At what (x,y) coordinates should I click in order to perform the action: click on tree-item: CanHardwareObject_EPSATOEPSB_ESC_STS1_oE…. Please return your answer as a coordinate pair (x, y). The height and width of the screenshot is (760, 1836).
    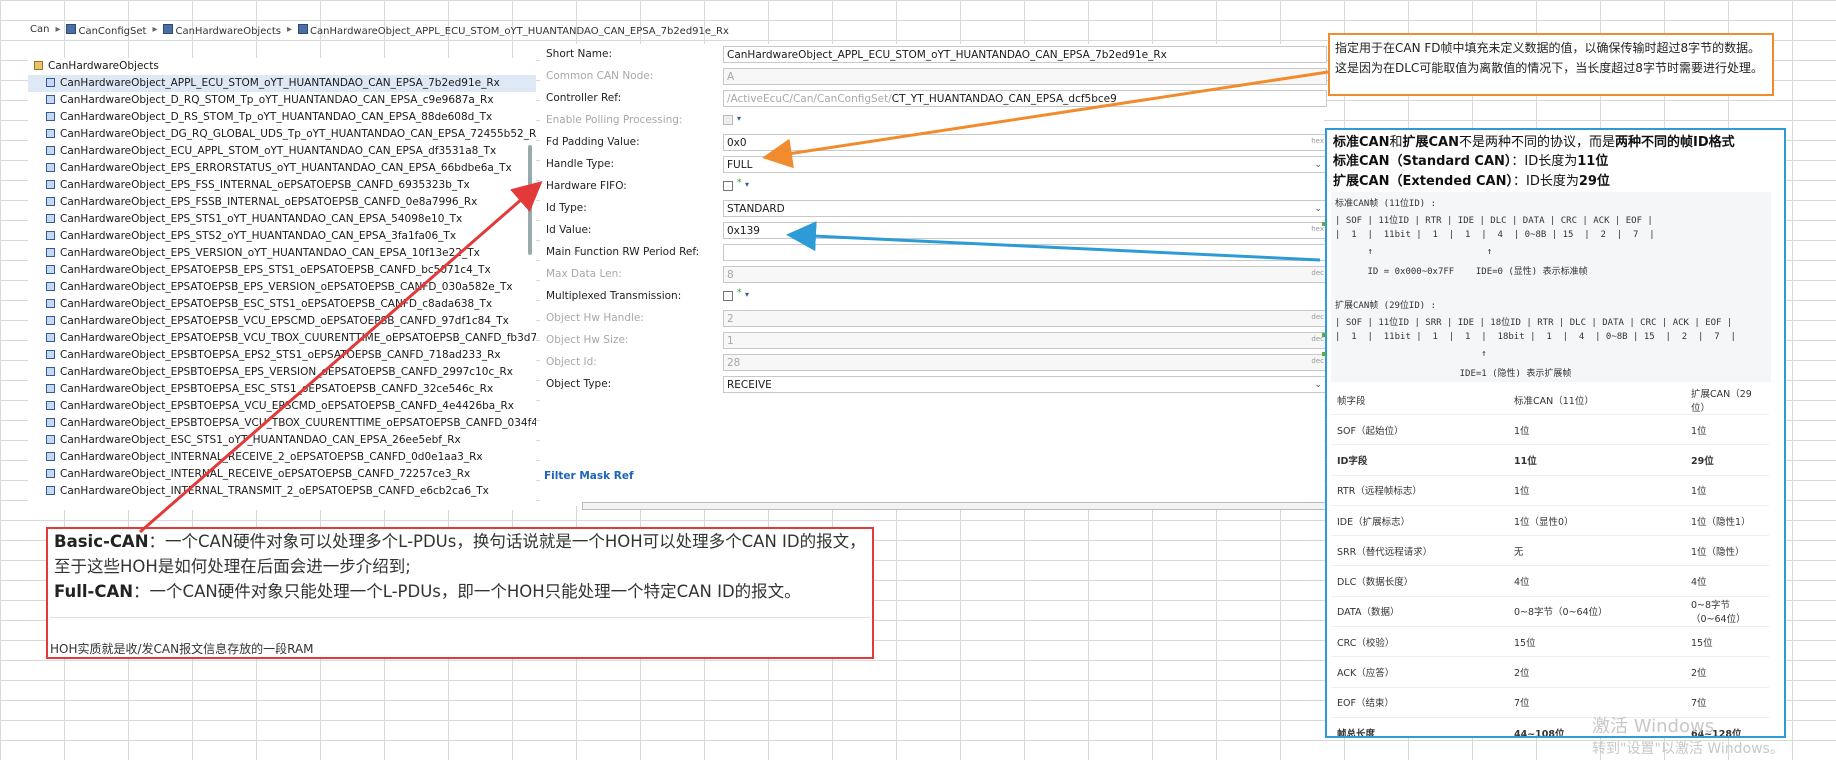
    Looking at the image, I should click on (282, 304).